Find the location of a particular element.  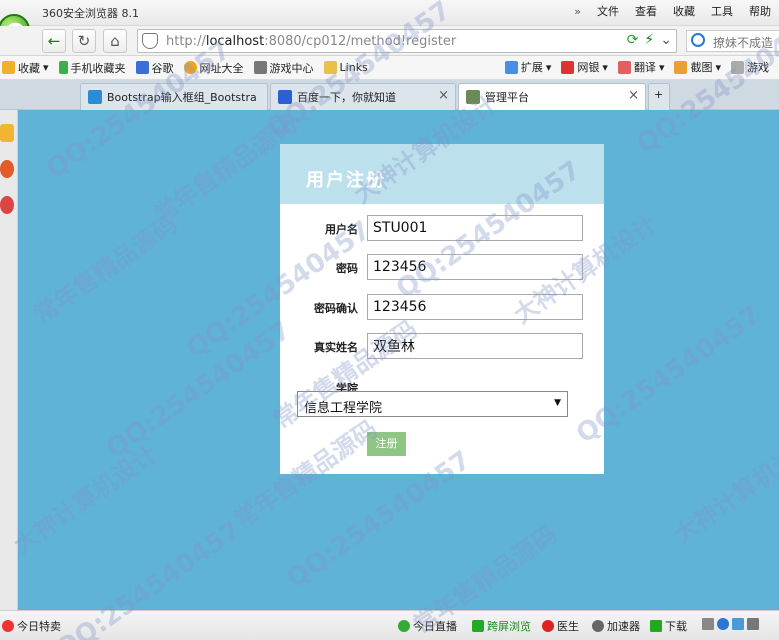

new-tab-button: + is located at coordinates (659, 96).